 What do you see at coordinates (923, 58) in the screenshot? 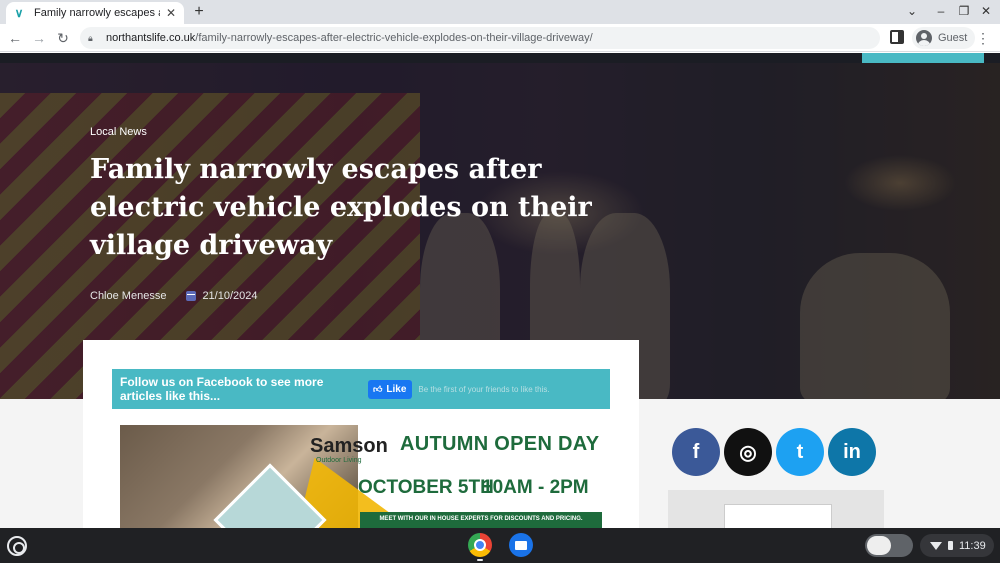
I see `nav-accent-button` at bounding box center [923, 58].